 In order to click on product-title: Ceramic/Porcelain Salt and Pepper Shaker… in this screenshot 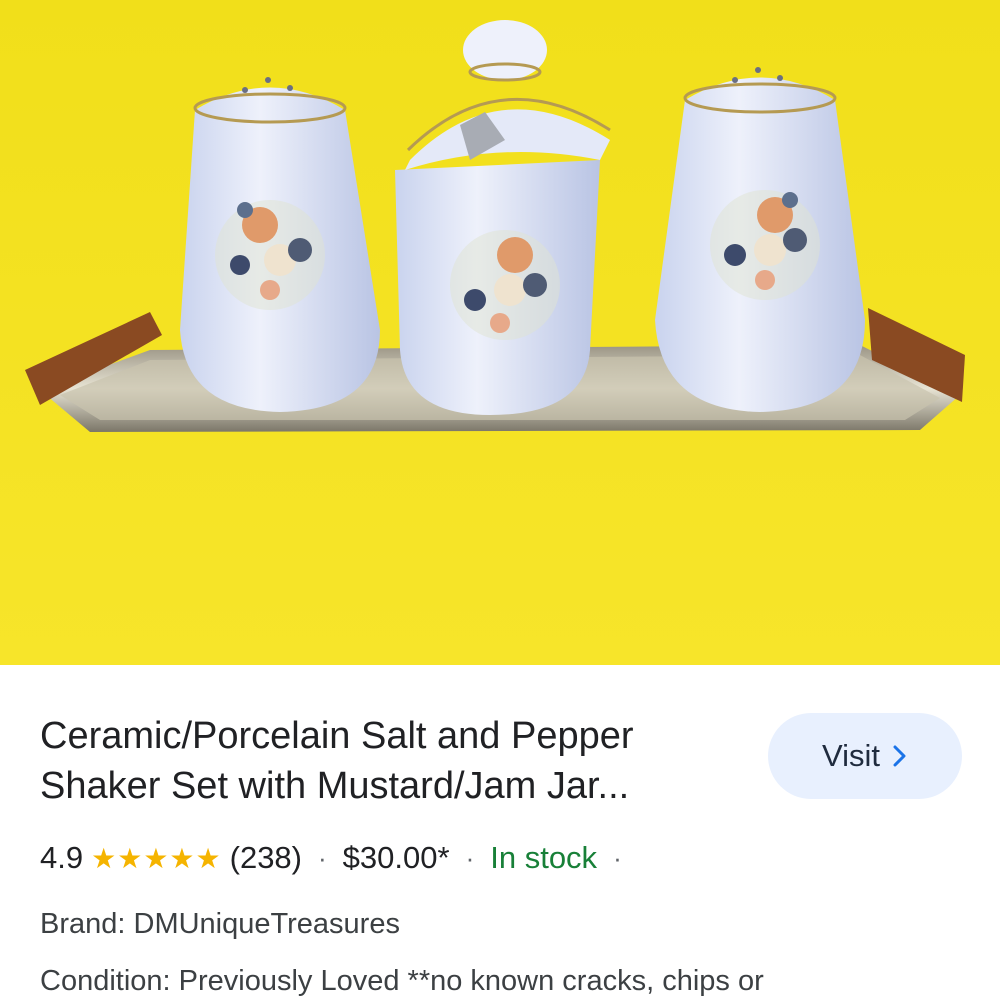, I will do `click(390, 761)`.